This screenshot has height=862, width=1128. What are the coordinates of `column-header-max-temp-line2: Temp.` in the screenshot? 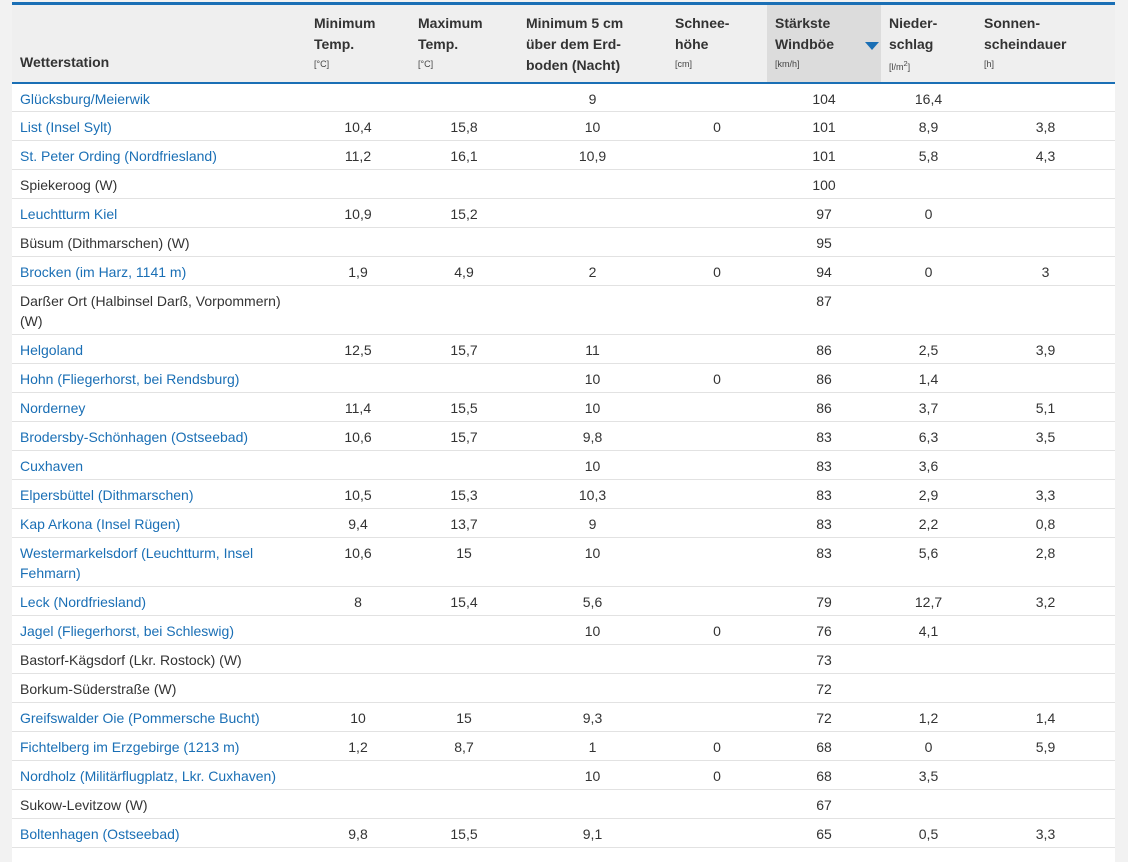 It's located at (438, 44).